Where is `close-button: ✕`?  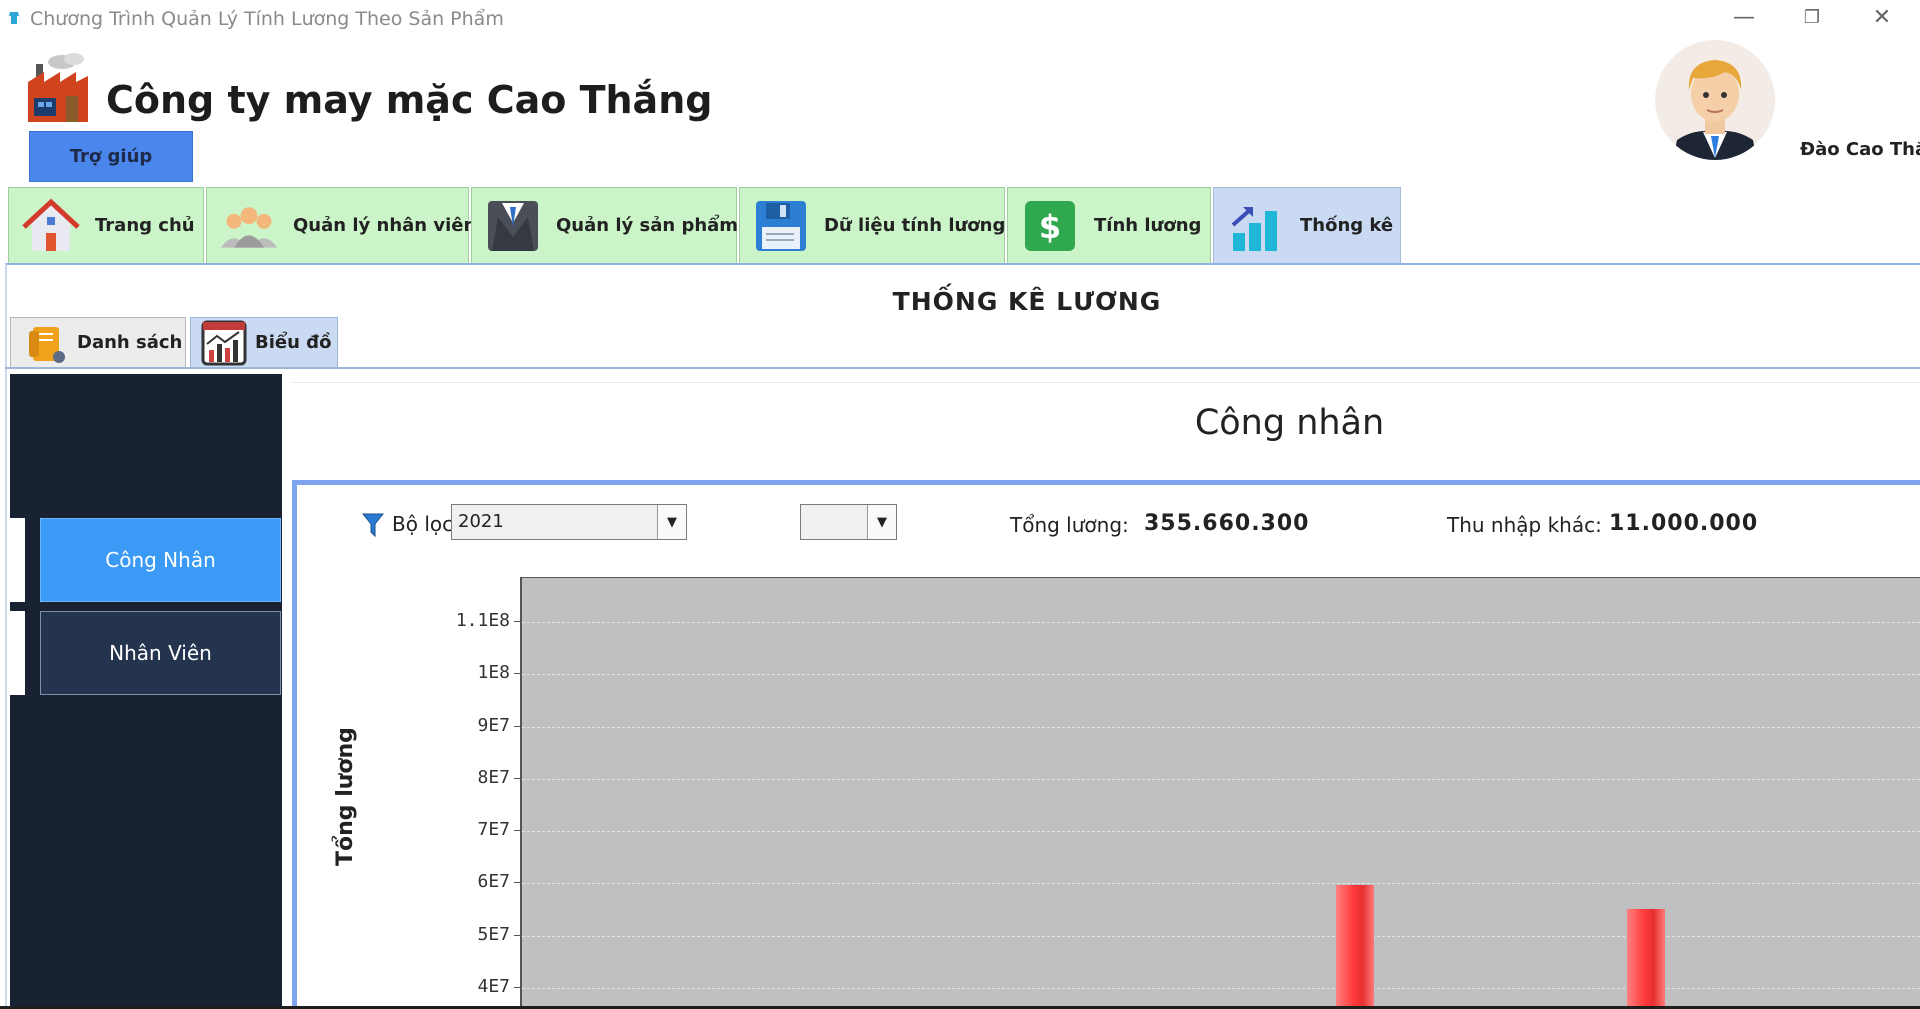
close-button: ✕ is located at coordinates (1882, 17).